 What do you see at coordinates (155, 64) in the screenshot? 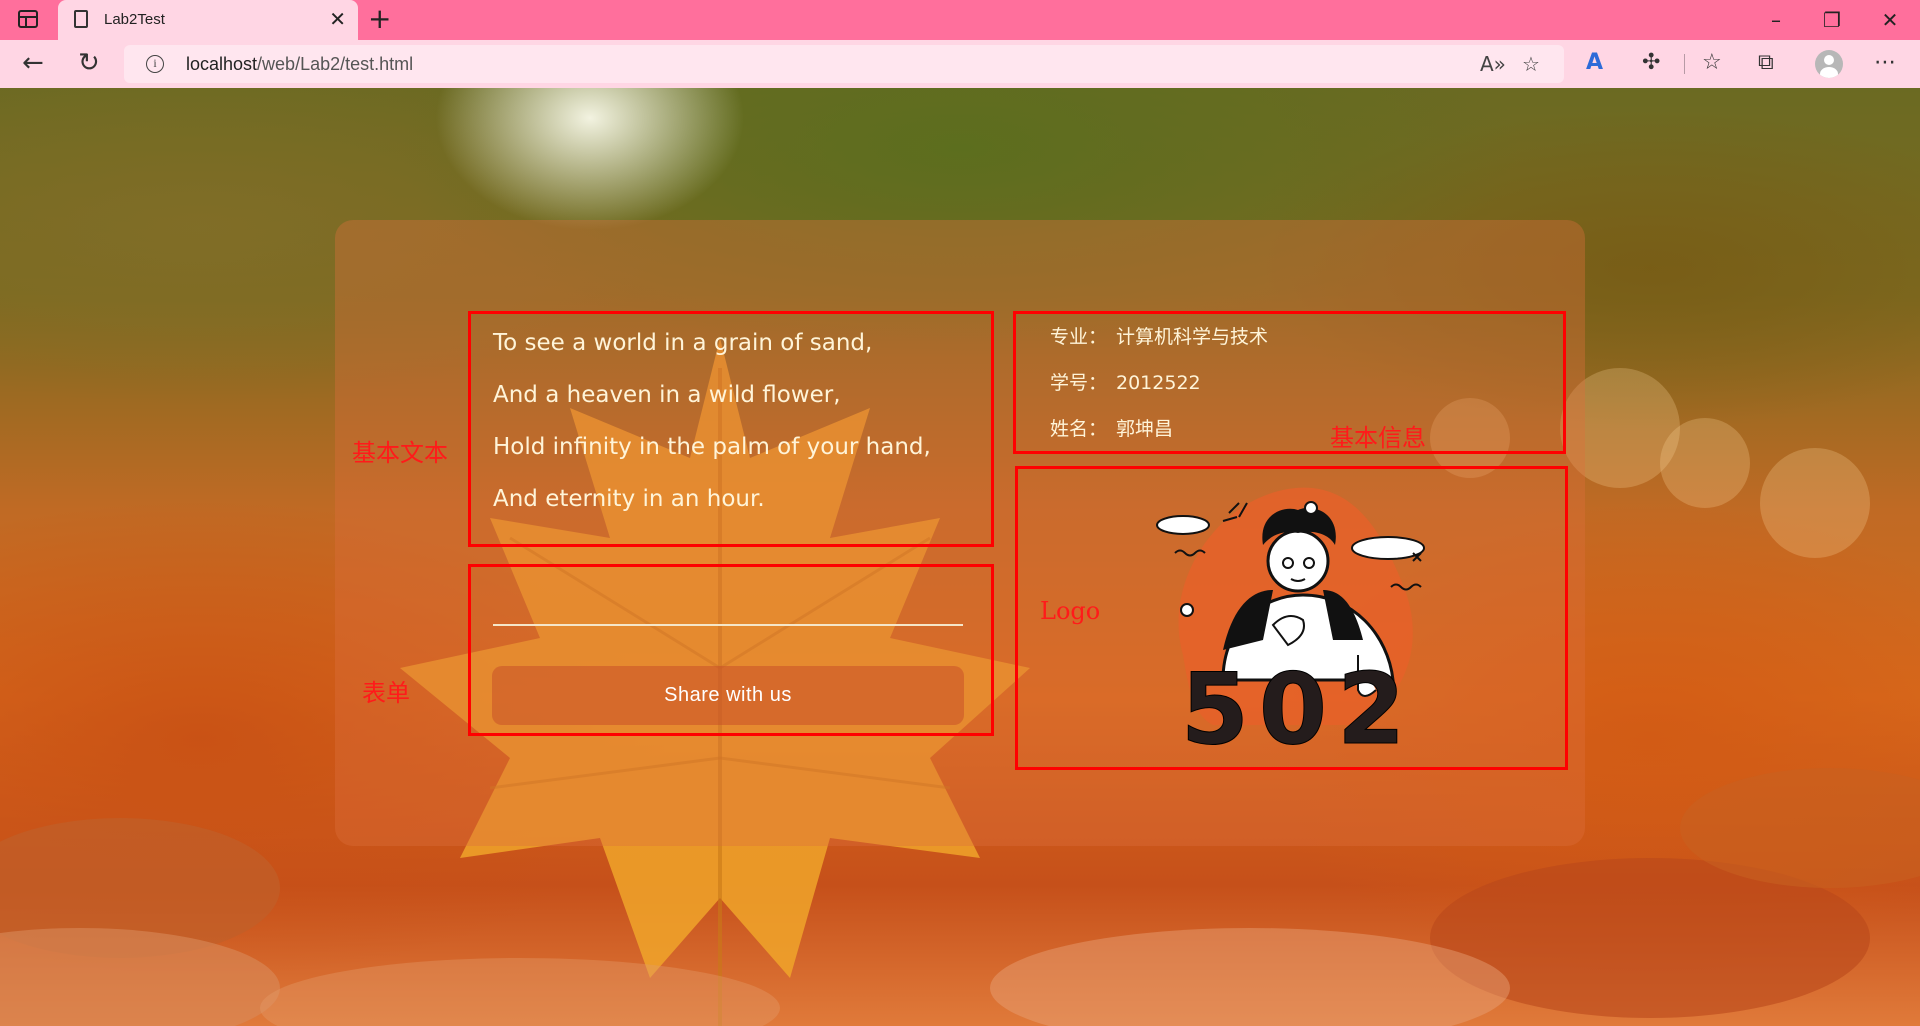
I see `site-info-icon: i` at bounding box center [155, 64].